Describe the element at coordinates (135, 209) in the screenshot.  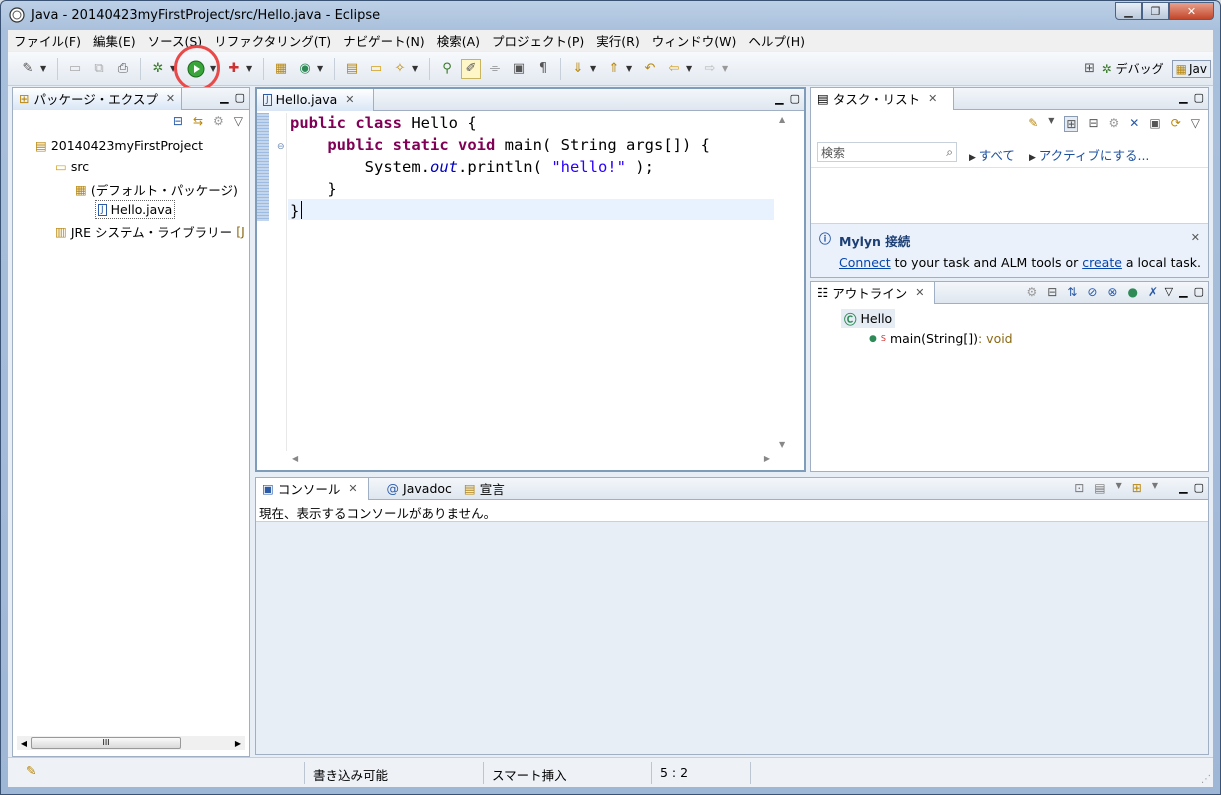
I see `tree-item-hello-java: J Hello.java` at that location.